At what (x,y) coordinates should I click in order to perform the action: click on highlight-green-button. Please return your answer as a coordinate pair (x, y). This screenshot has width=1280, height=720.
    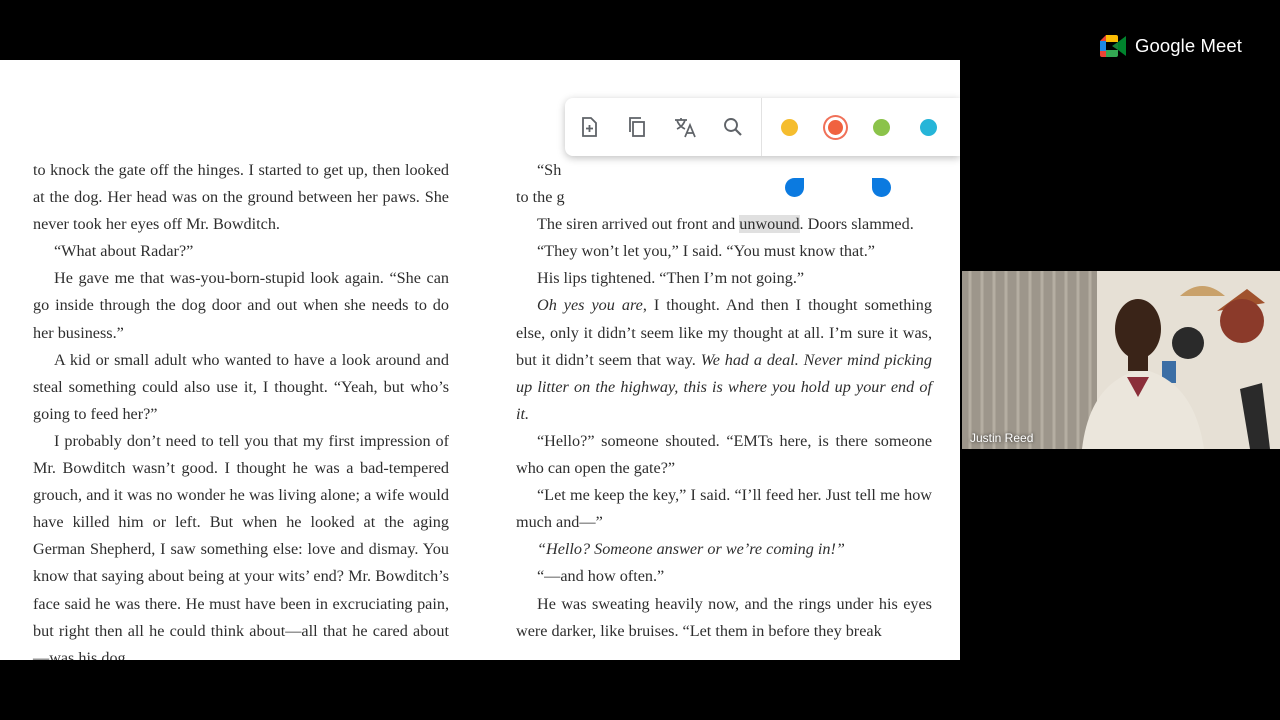
    Looking at the image, I should click on (881, 127).